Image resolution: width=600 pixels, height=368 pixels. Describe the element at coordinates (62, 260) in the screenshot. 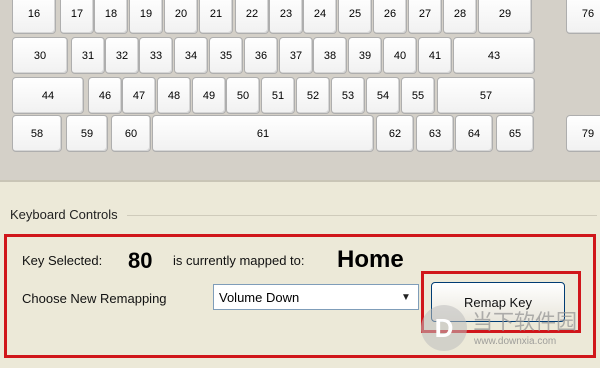

I see `key-selected-label: Key Selected:` at that location.